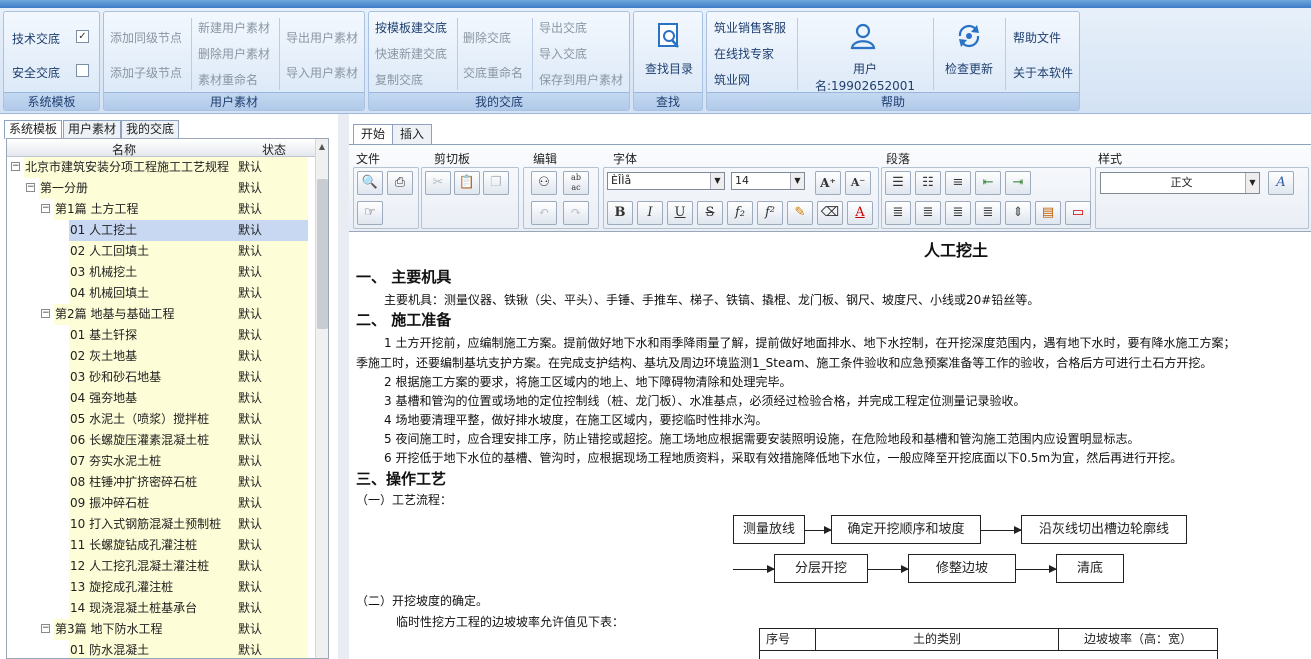 The image size is (1311, 659). Describe the element at coordinates (563, 27) in the screenshot. I see `export-exchange-button: 导出交底` at that location.